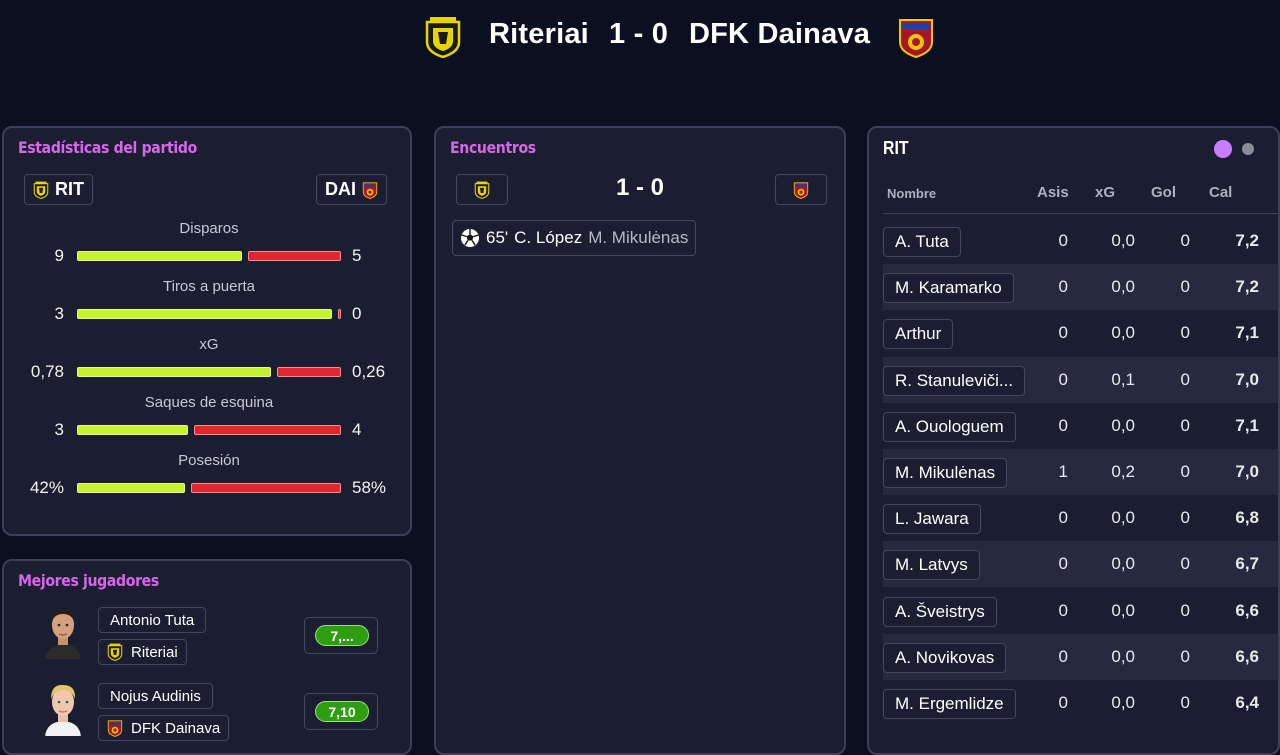  I want to click on table-row: A. Šveistrys 0 0,0 0 6,6, so click(1080, 611).